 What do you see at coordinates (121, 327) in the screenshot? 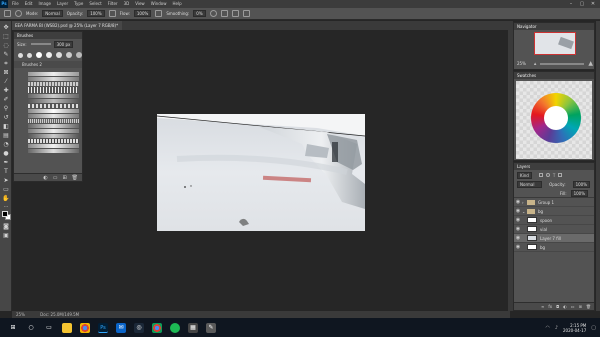
I see `mail-icon: ✉` at bounding box center [121, 327].